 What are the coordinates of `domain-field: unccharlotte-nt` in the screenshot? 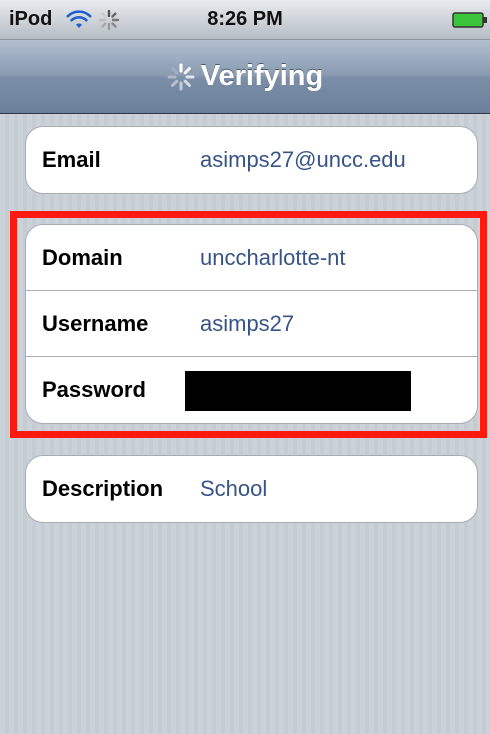 It's located at (273, 258).